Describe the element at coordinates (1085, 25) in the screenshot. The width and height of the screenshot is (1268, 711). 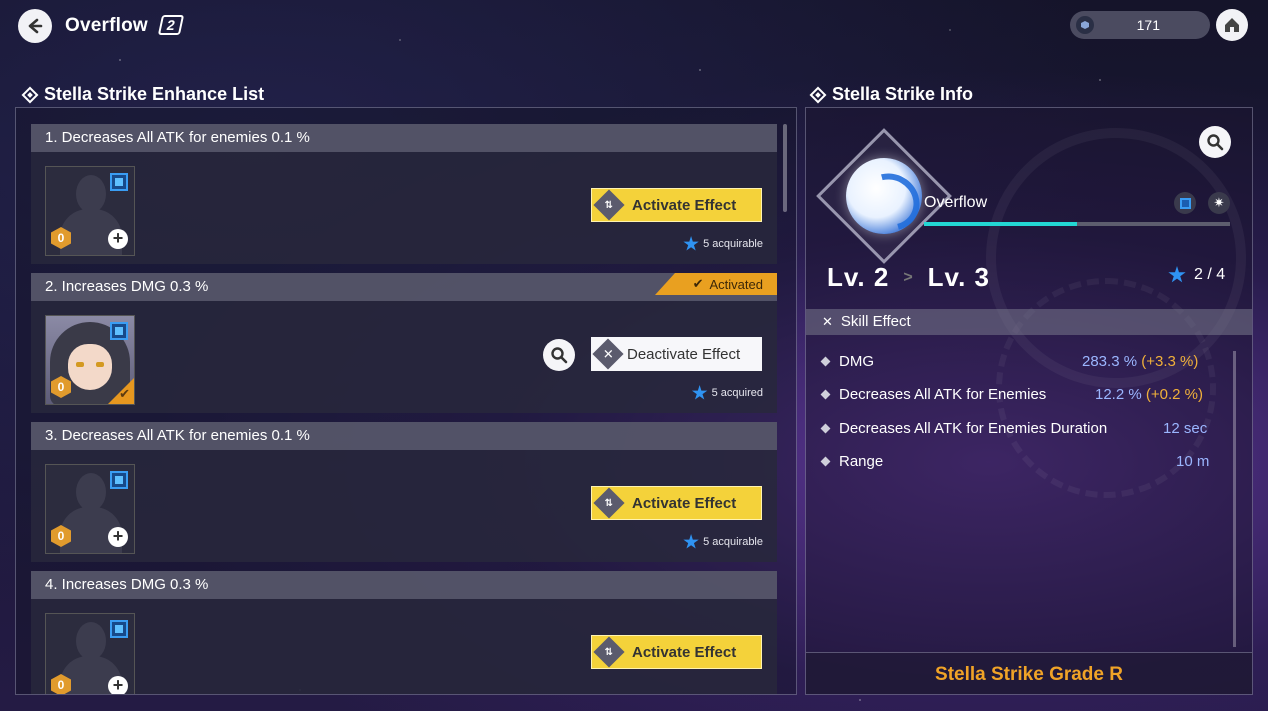
I see `crystal-icon` at that location.